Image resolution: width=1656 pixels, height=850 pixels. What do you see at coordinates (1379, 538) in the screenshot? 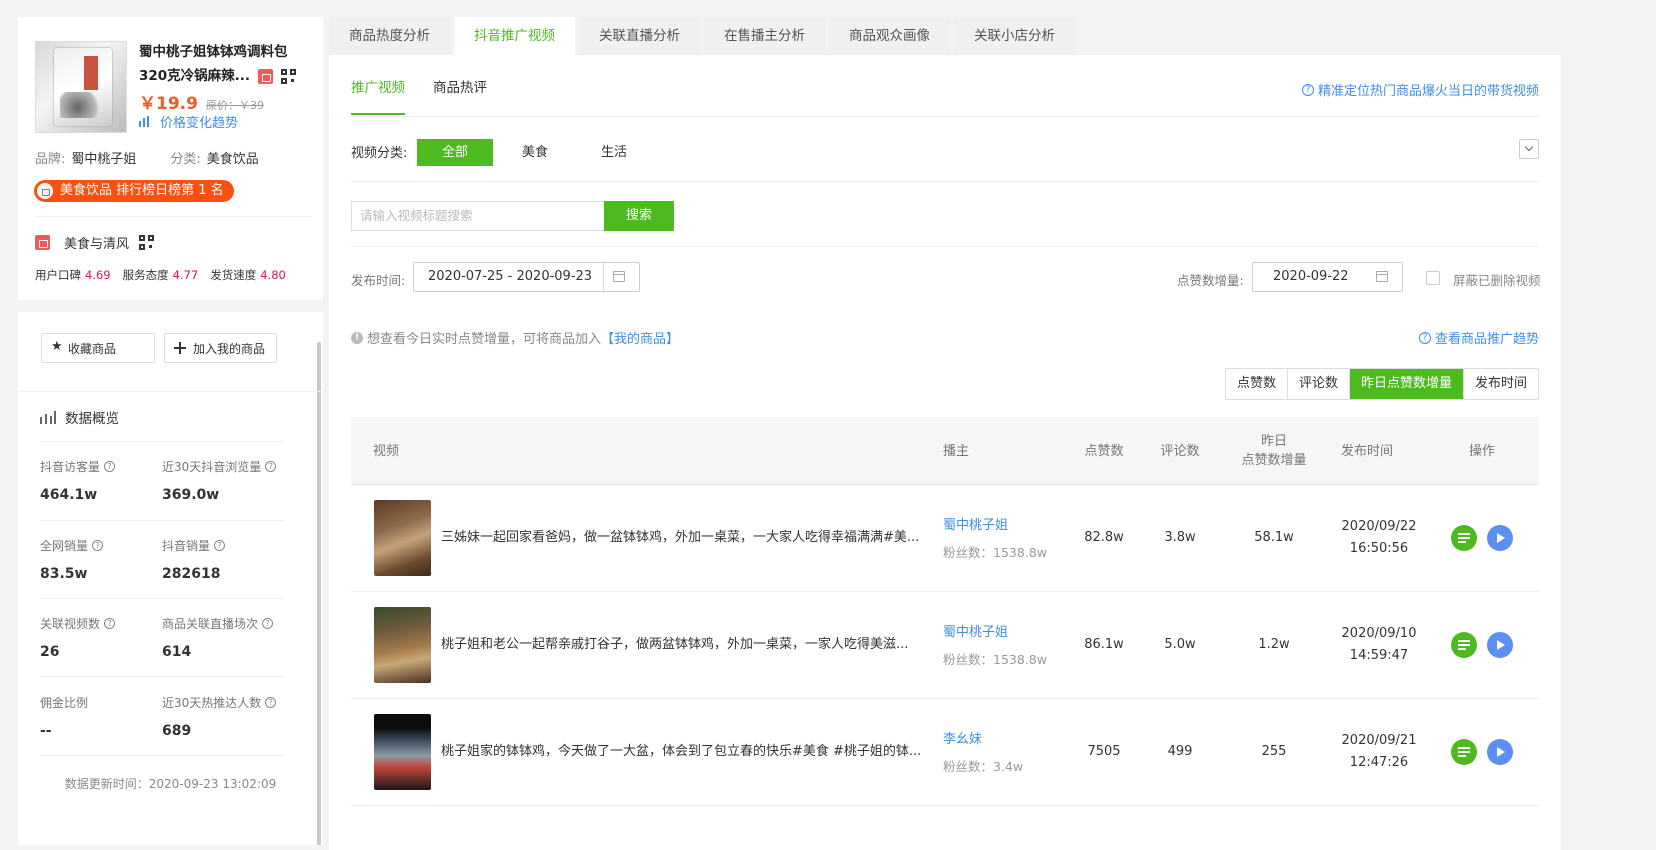
I see `publish-time-cell: 2020/09/22 16:50:56` at bounding box center [1379, 538].